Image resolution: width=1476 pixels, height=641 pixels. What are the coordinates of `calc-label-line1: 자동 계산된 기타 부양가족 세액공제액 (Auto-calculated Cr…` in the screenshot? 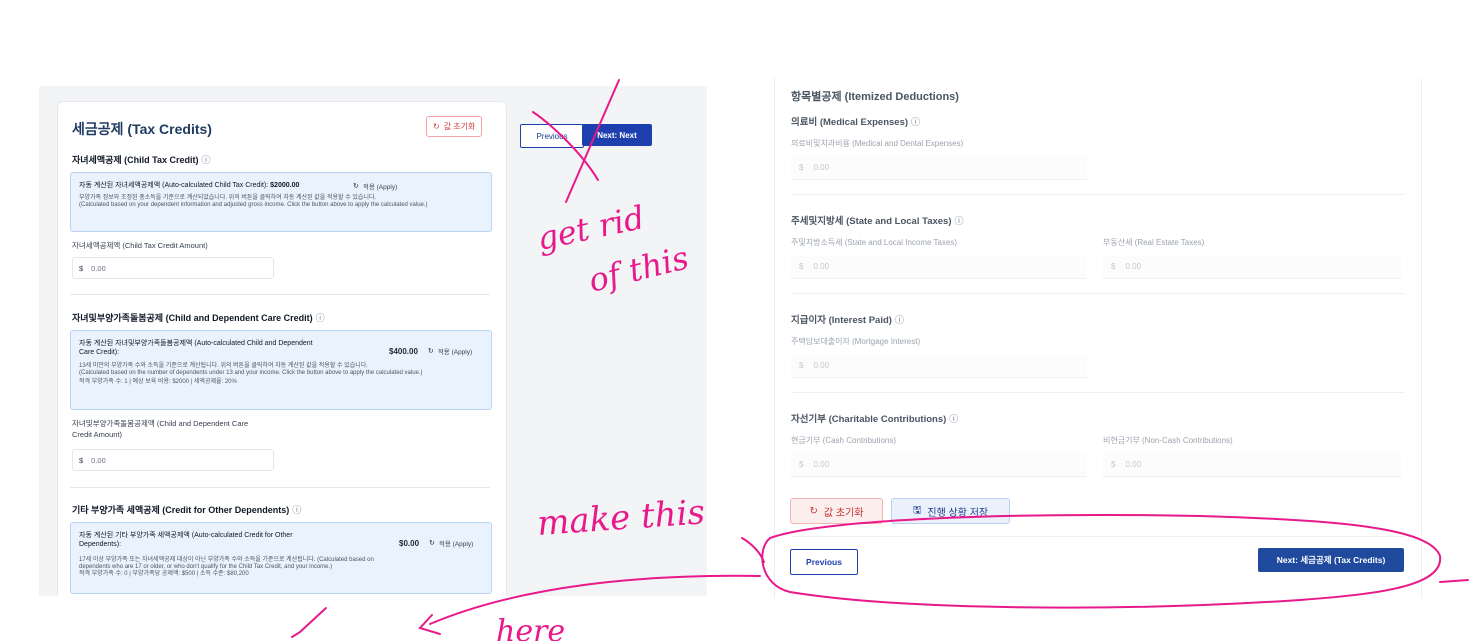 It's located at (186, 535).